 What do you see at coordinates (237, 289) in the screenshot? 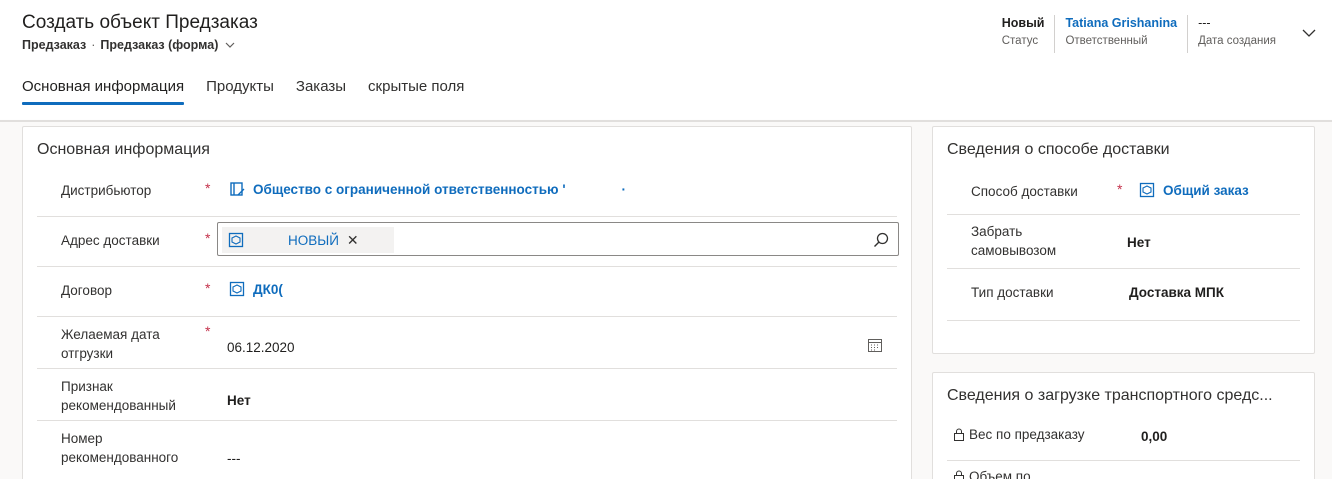
I see `contract-entity-icon` at bounding box center [237, 289].